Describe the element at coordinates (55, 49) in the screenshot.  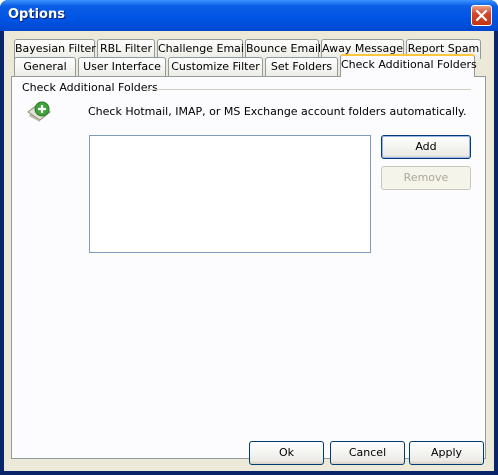
I see `tab-bayesian-filter: Bayesian Filter` at that location.